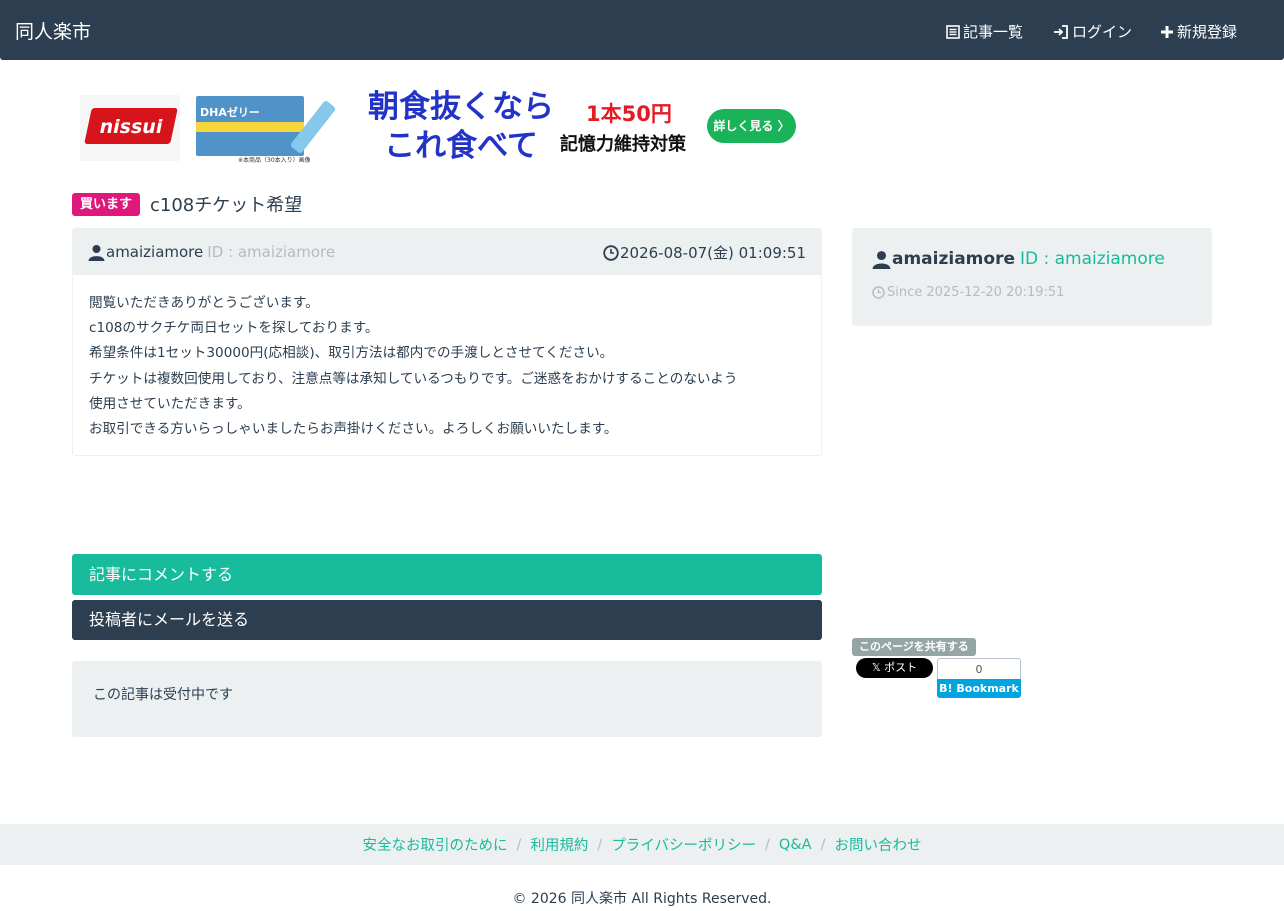 This screenshot has height=911, width=1284. Describe the element at coordinates (979, 668) in the screenshot. I see `hatena-count: 0` at that location.